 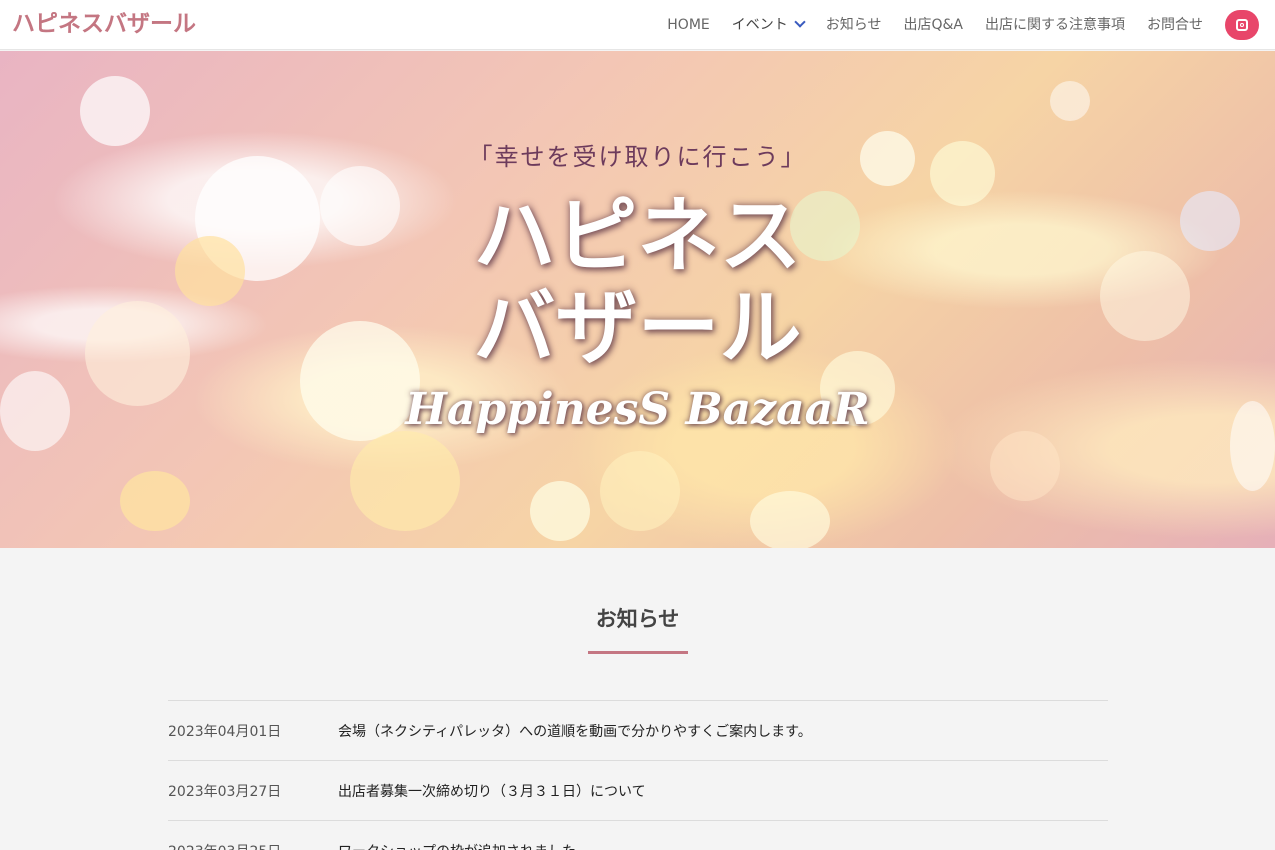 I want to click on main-nav: HOME イベント お知らせ 出店Q&A 出店に関する注意事項 お問合せ, so click(x=952, y=25).